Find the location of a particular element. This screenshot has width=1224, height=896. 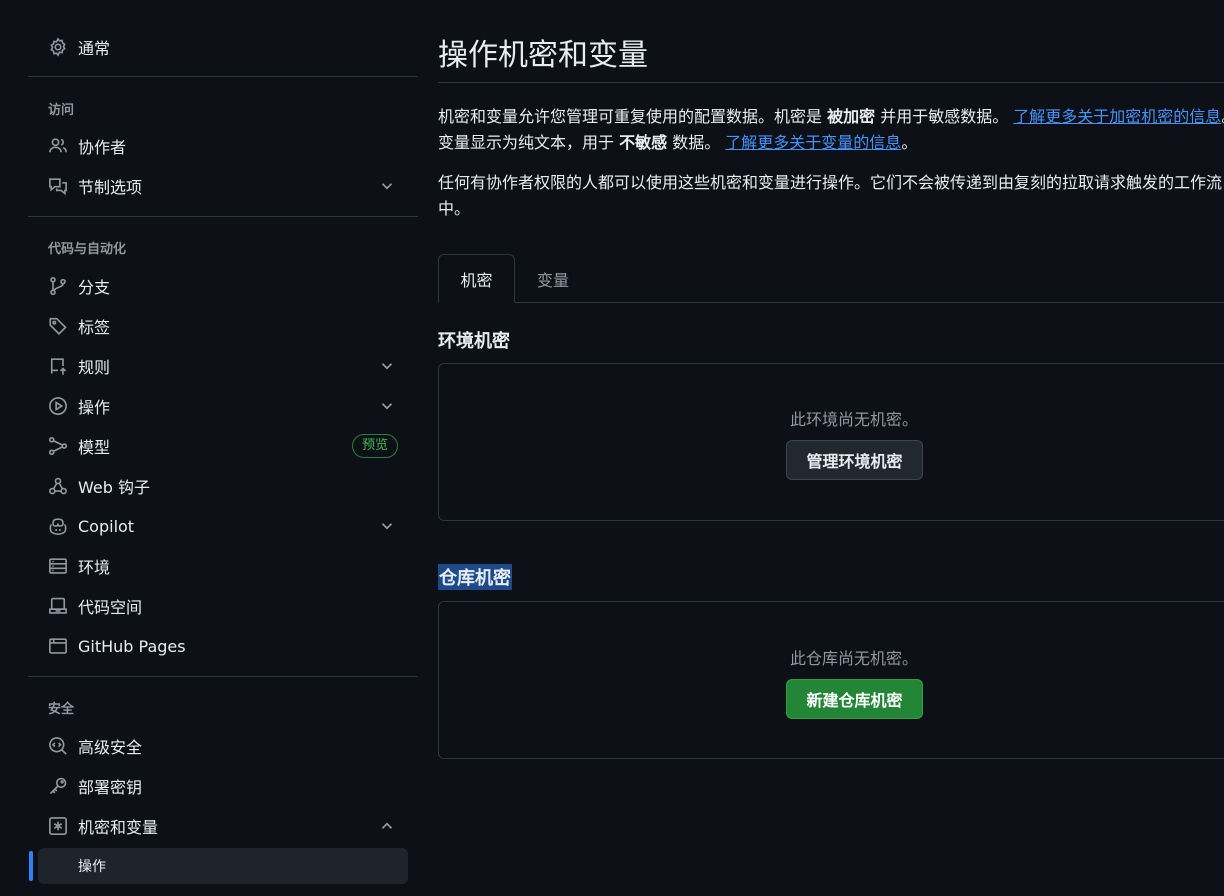

sidebar-item-pages: GitHub Pages is located at coordinates (223, 646).